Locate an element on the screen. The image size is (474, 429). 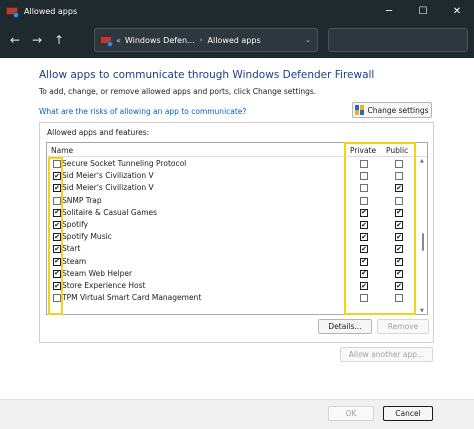
change-settings-label: Change settings is located at coordinates (398, 110).